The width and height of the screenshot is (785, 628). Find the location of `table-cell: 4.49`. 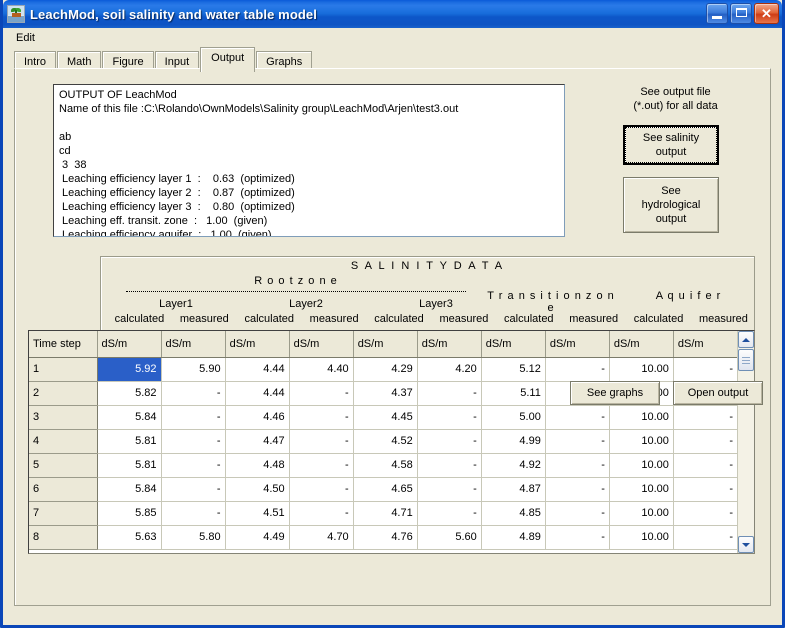

table-cell: 4.49 is located at coordinates (257, 537).